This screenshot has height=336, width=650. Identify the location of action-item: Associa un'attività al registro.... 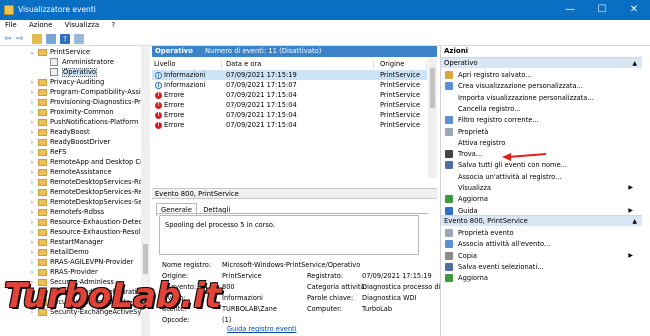
(542, 177).